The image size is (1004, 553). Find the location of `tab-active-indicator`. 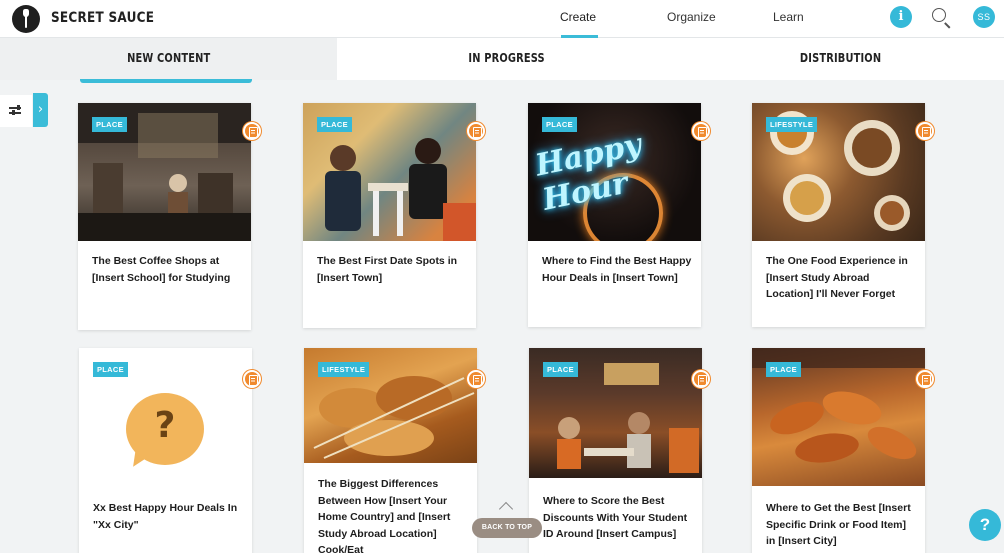

tab-active-indicator is located at coordinates (166, 81).